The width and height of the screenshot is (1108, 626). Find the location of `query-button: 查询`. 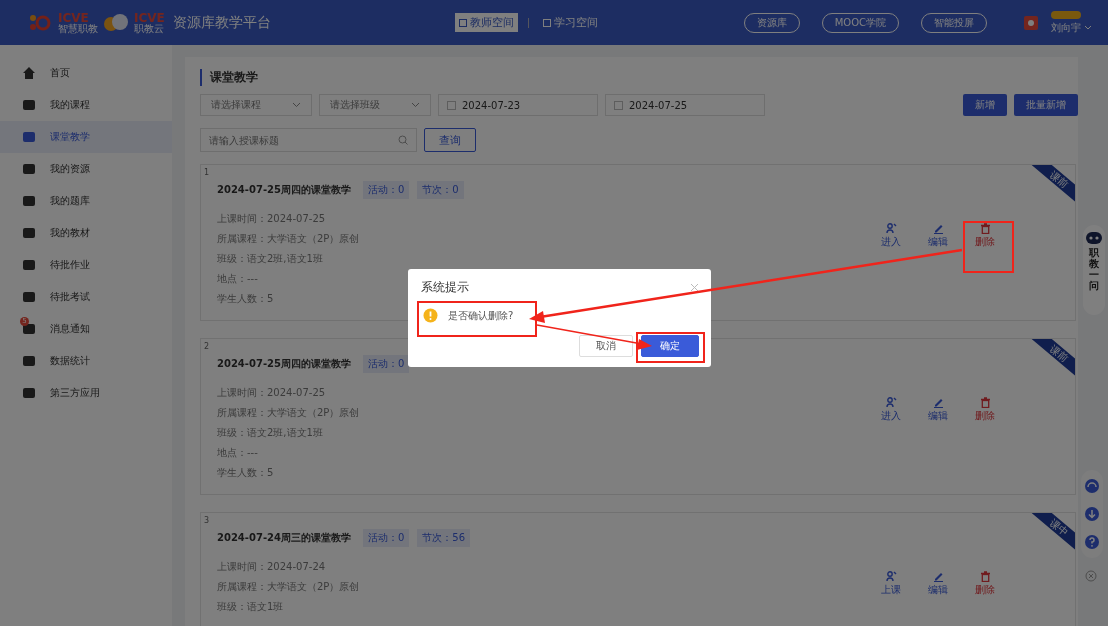

query-button: 查询 is located at coordinates (450, 140).